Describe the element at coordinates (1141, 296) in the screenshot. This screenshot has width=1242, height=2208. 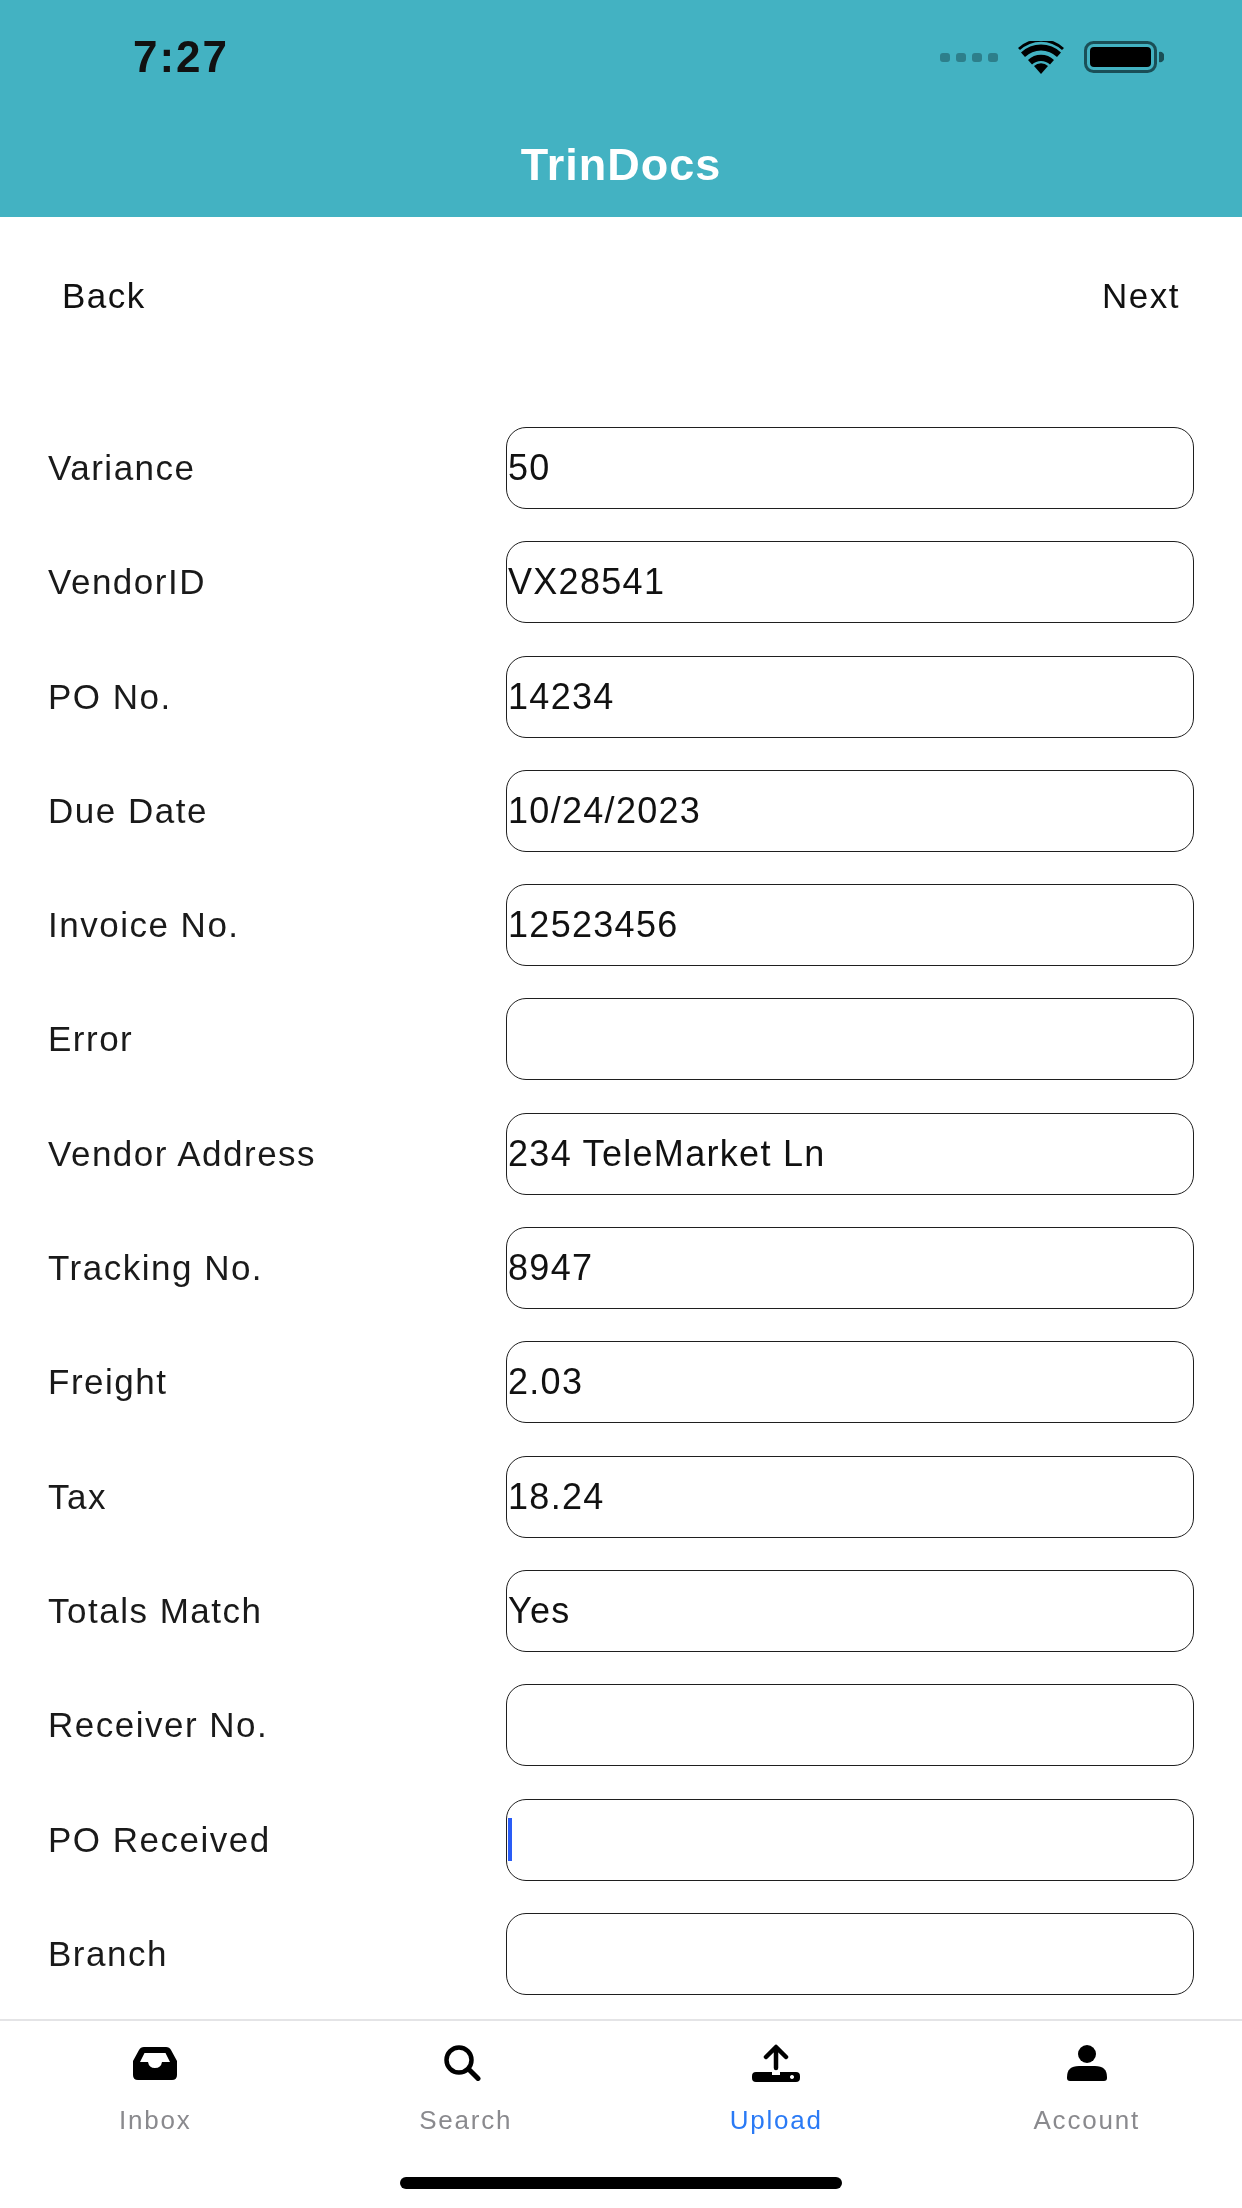
I see `next-button: Next` at that location.